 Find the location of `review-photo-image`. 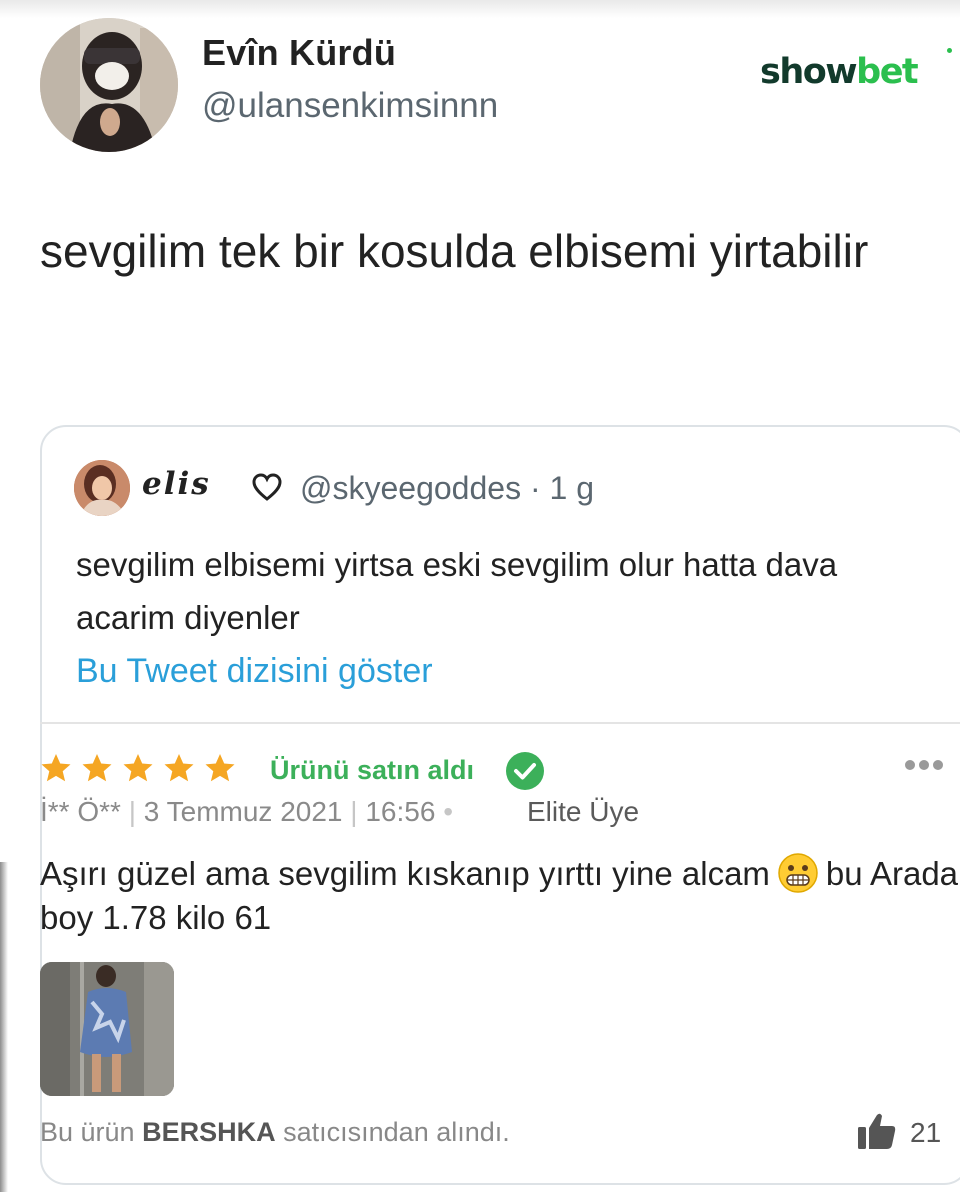

review-photo-image is located at coordinates (107, 1029).